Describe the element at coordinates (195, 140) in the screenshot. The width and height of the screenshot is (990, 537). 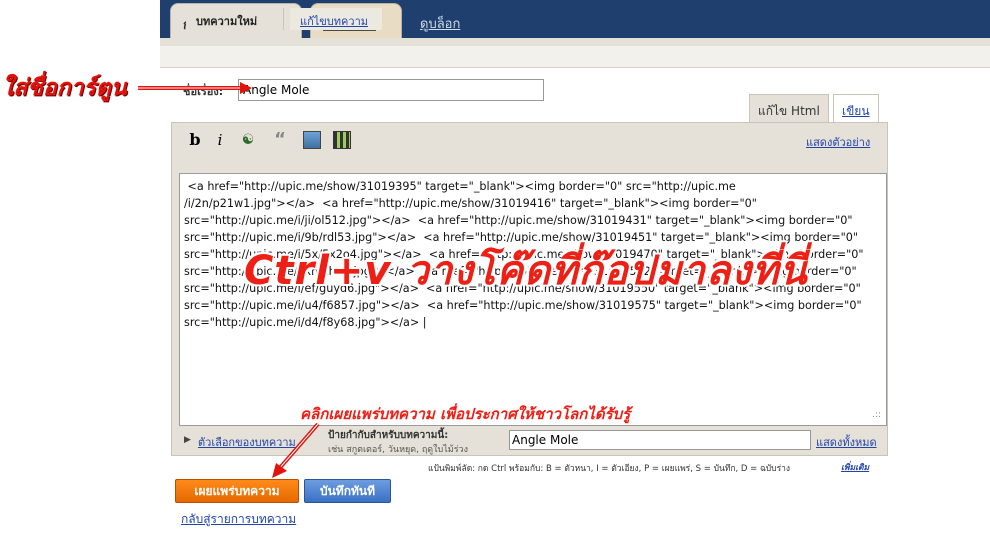
I see `bold-button: b` at that location.